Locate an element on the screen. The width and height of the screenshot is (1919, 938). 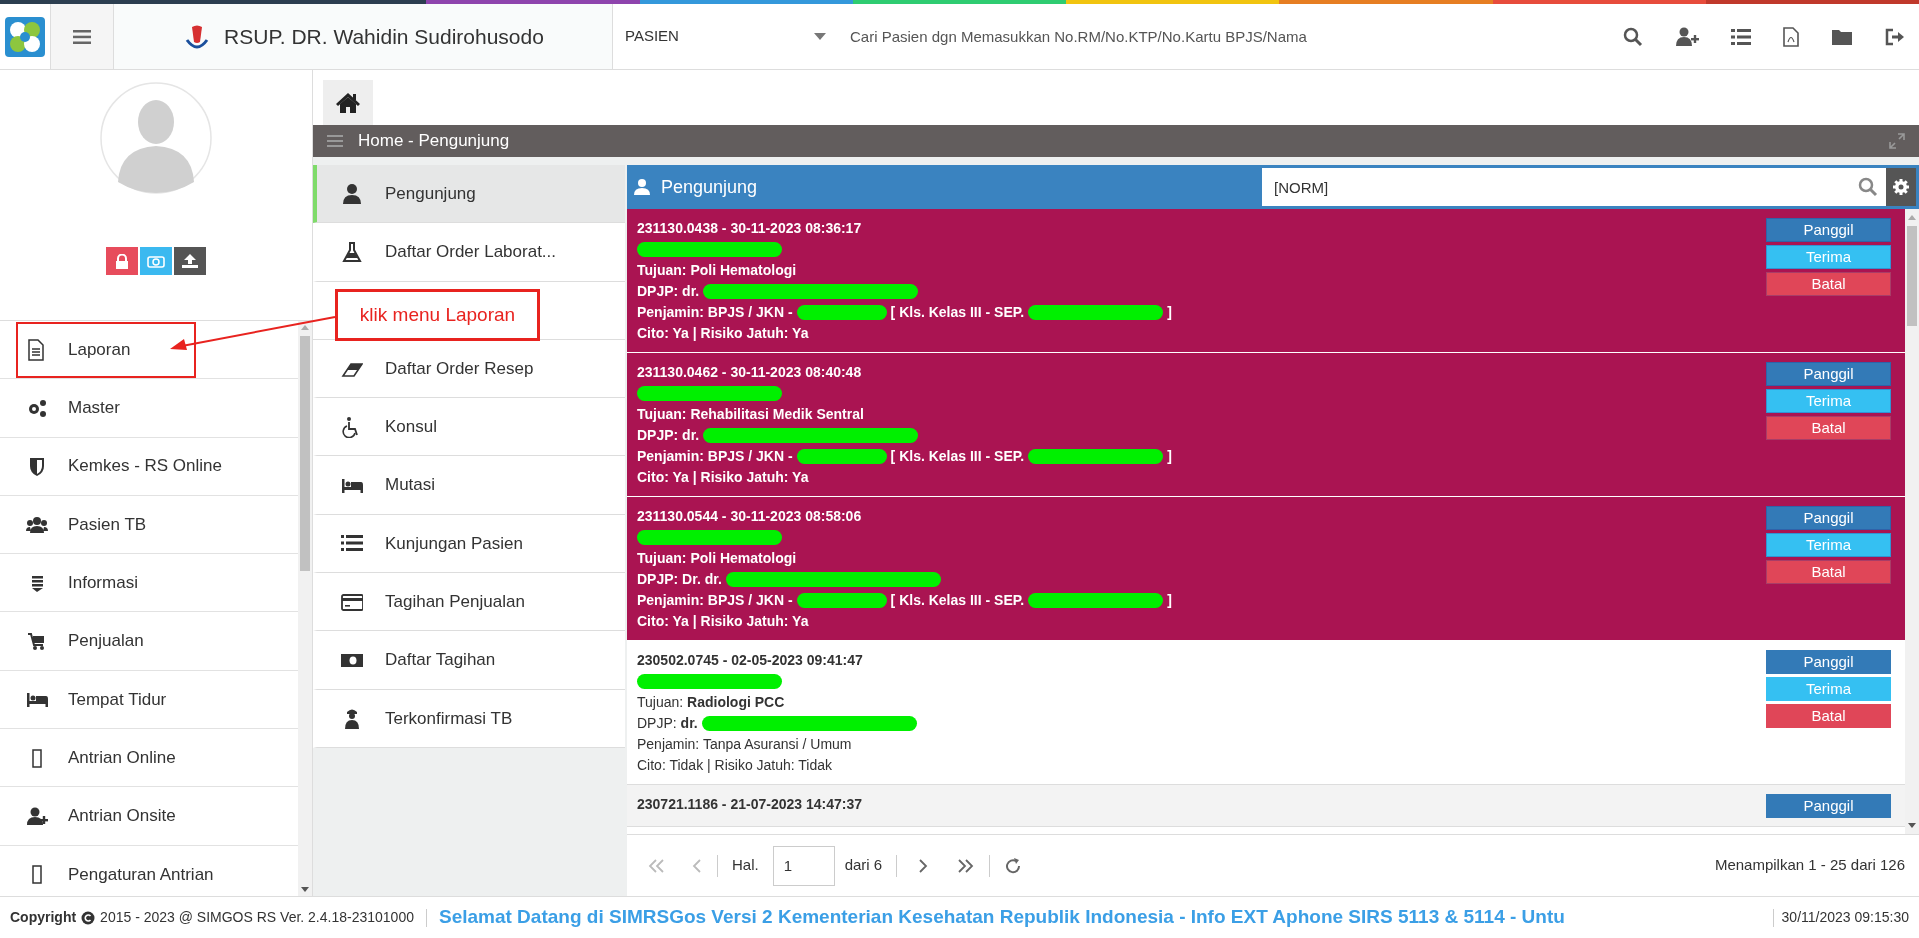
next-page-icon is located at coordinates (923, 865).